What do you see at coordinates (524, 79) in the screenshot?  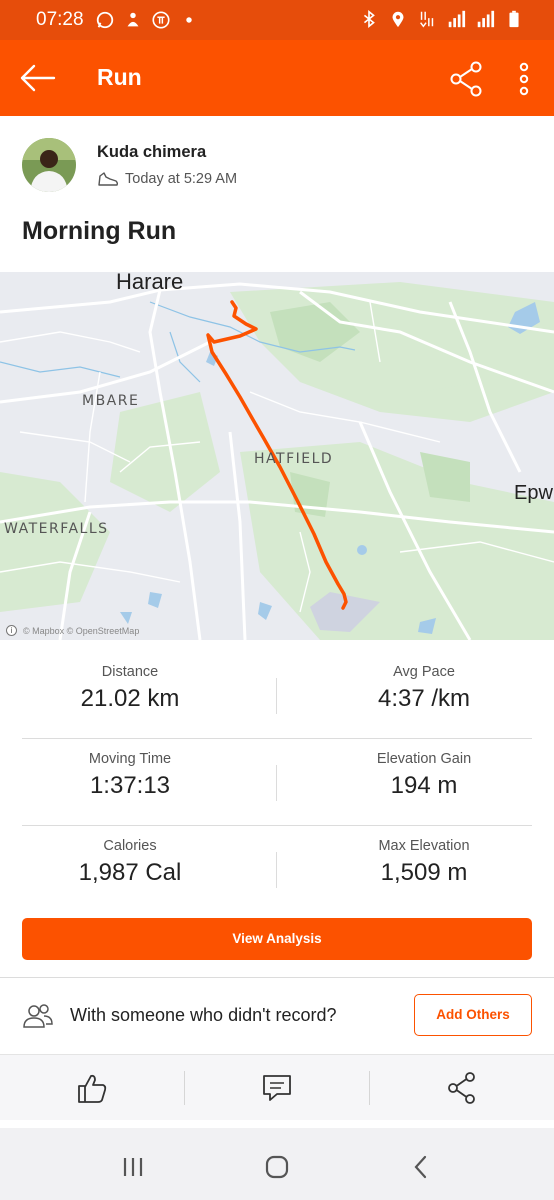 I see `more-options-icon` at bounding box center [524, 79].